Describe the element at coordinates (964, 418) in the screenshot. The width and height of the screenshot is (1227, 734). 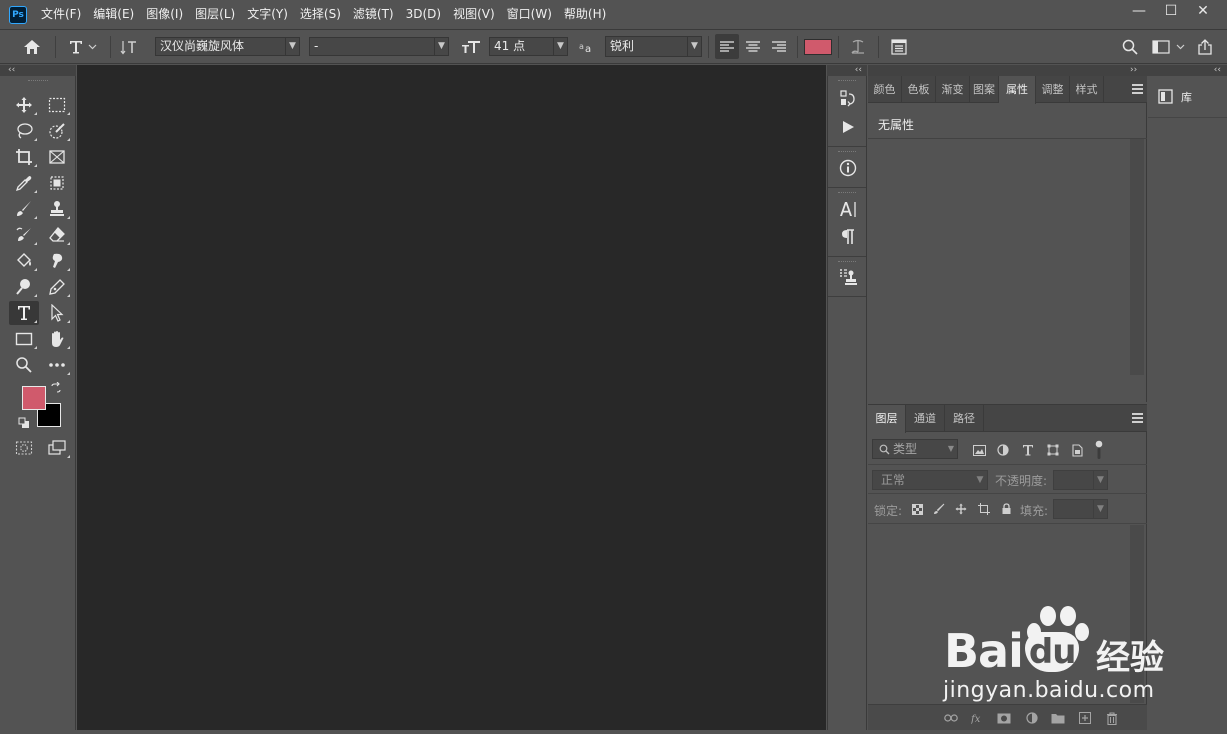
I see `tab-paths: 路径` at that location.